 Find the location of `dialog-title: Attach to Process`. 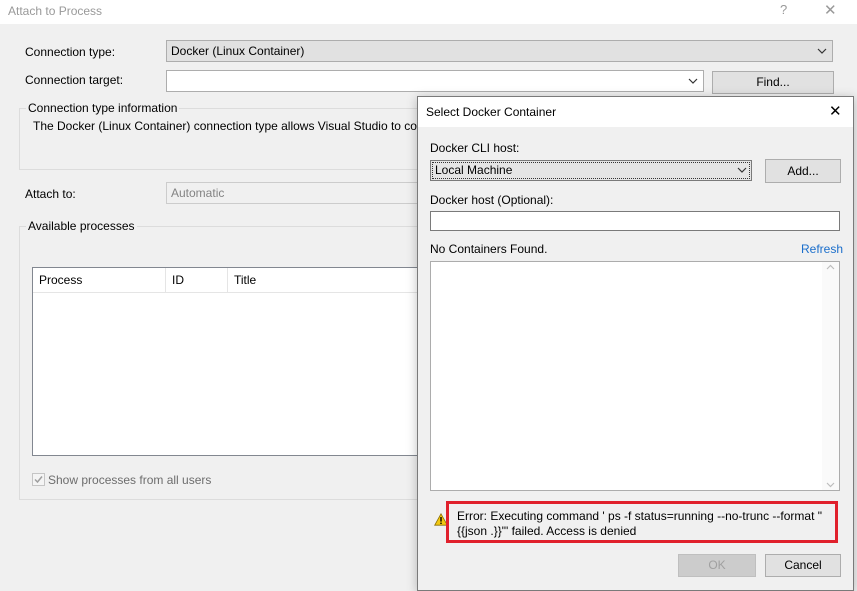

dialog-title: Attach to Process is located at coordinates (55, 11).